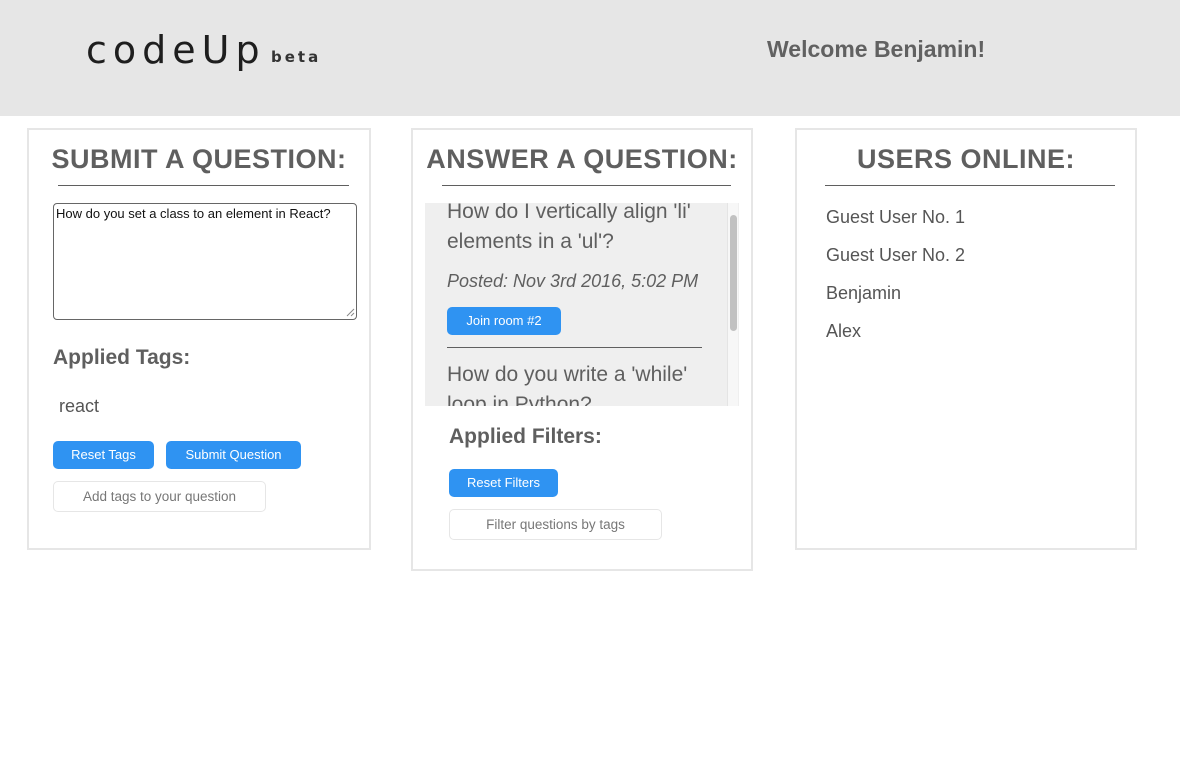 The width and height of the screenshot is (1180, 760). What do you see at coordinates (79, 406) in the screenshot?
I see `applied-tag: react` at bounding box center [79, 406].